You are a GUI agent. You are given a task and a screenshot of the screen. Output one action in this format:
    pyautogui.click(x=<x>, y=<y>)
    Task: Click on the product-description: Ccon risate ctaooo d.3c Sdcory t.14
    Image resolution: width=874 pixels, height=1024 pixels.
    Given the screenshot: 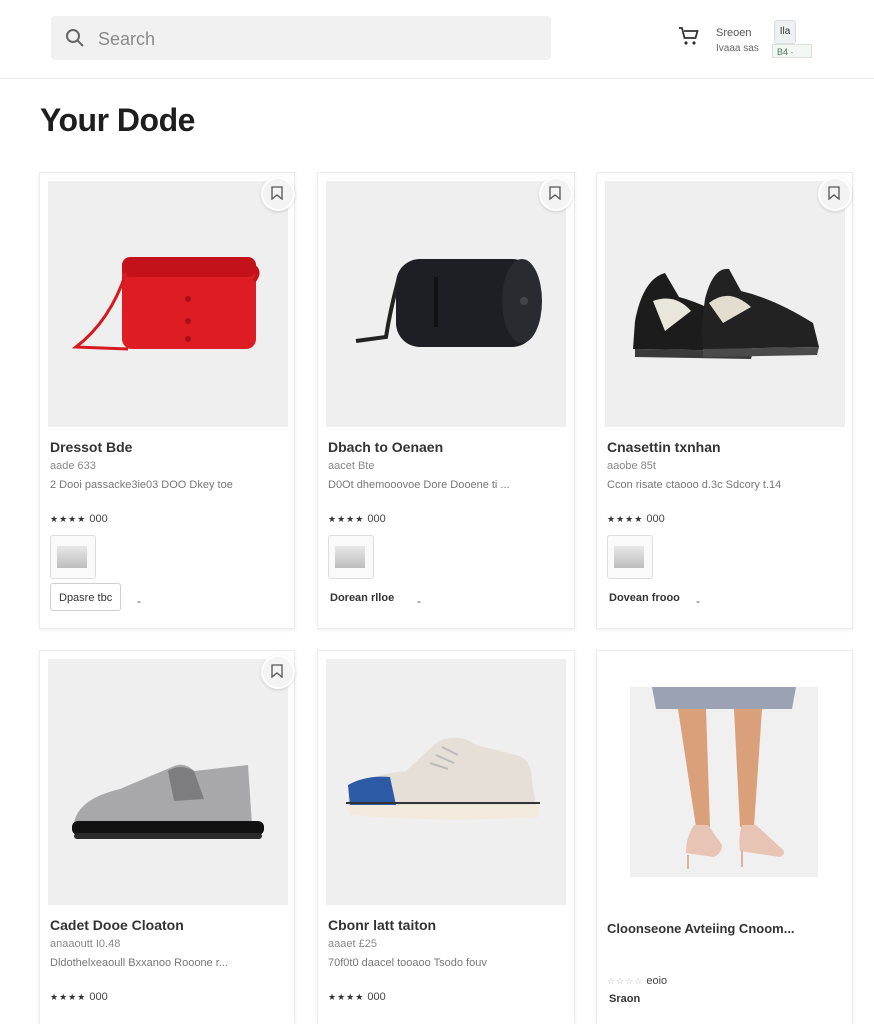 What is the action you would take?
    pyautogui.click(x=694, y=485)
    